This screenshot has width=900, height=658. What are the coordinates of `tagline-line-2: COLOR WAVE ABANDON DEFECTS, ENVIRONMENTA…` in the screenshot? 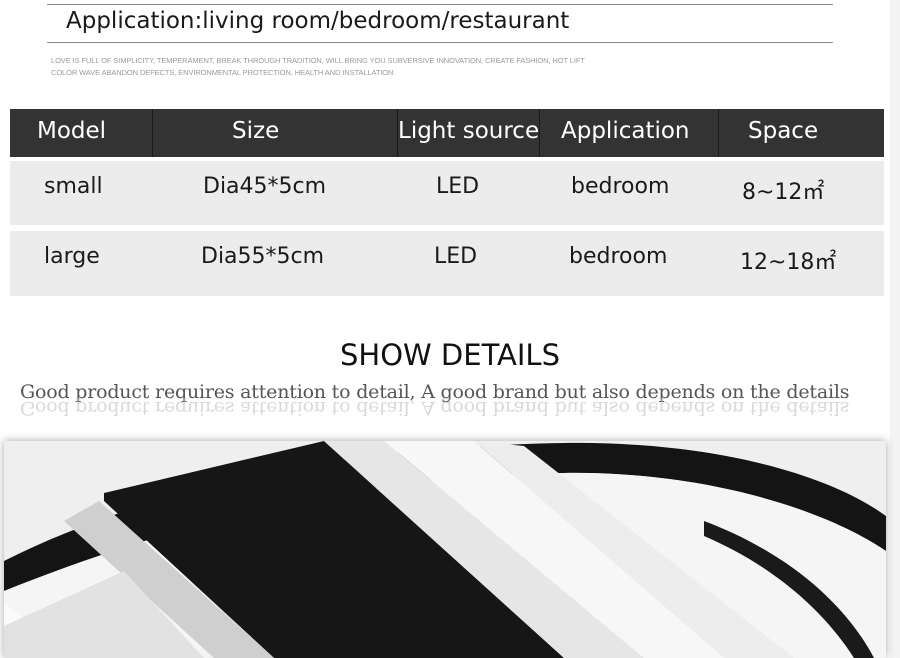 It's located at (222, 72).